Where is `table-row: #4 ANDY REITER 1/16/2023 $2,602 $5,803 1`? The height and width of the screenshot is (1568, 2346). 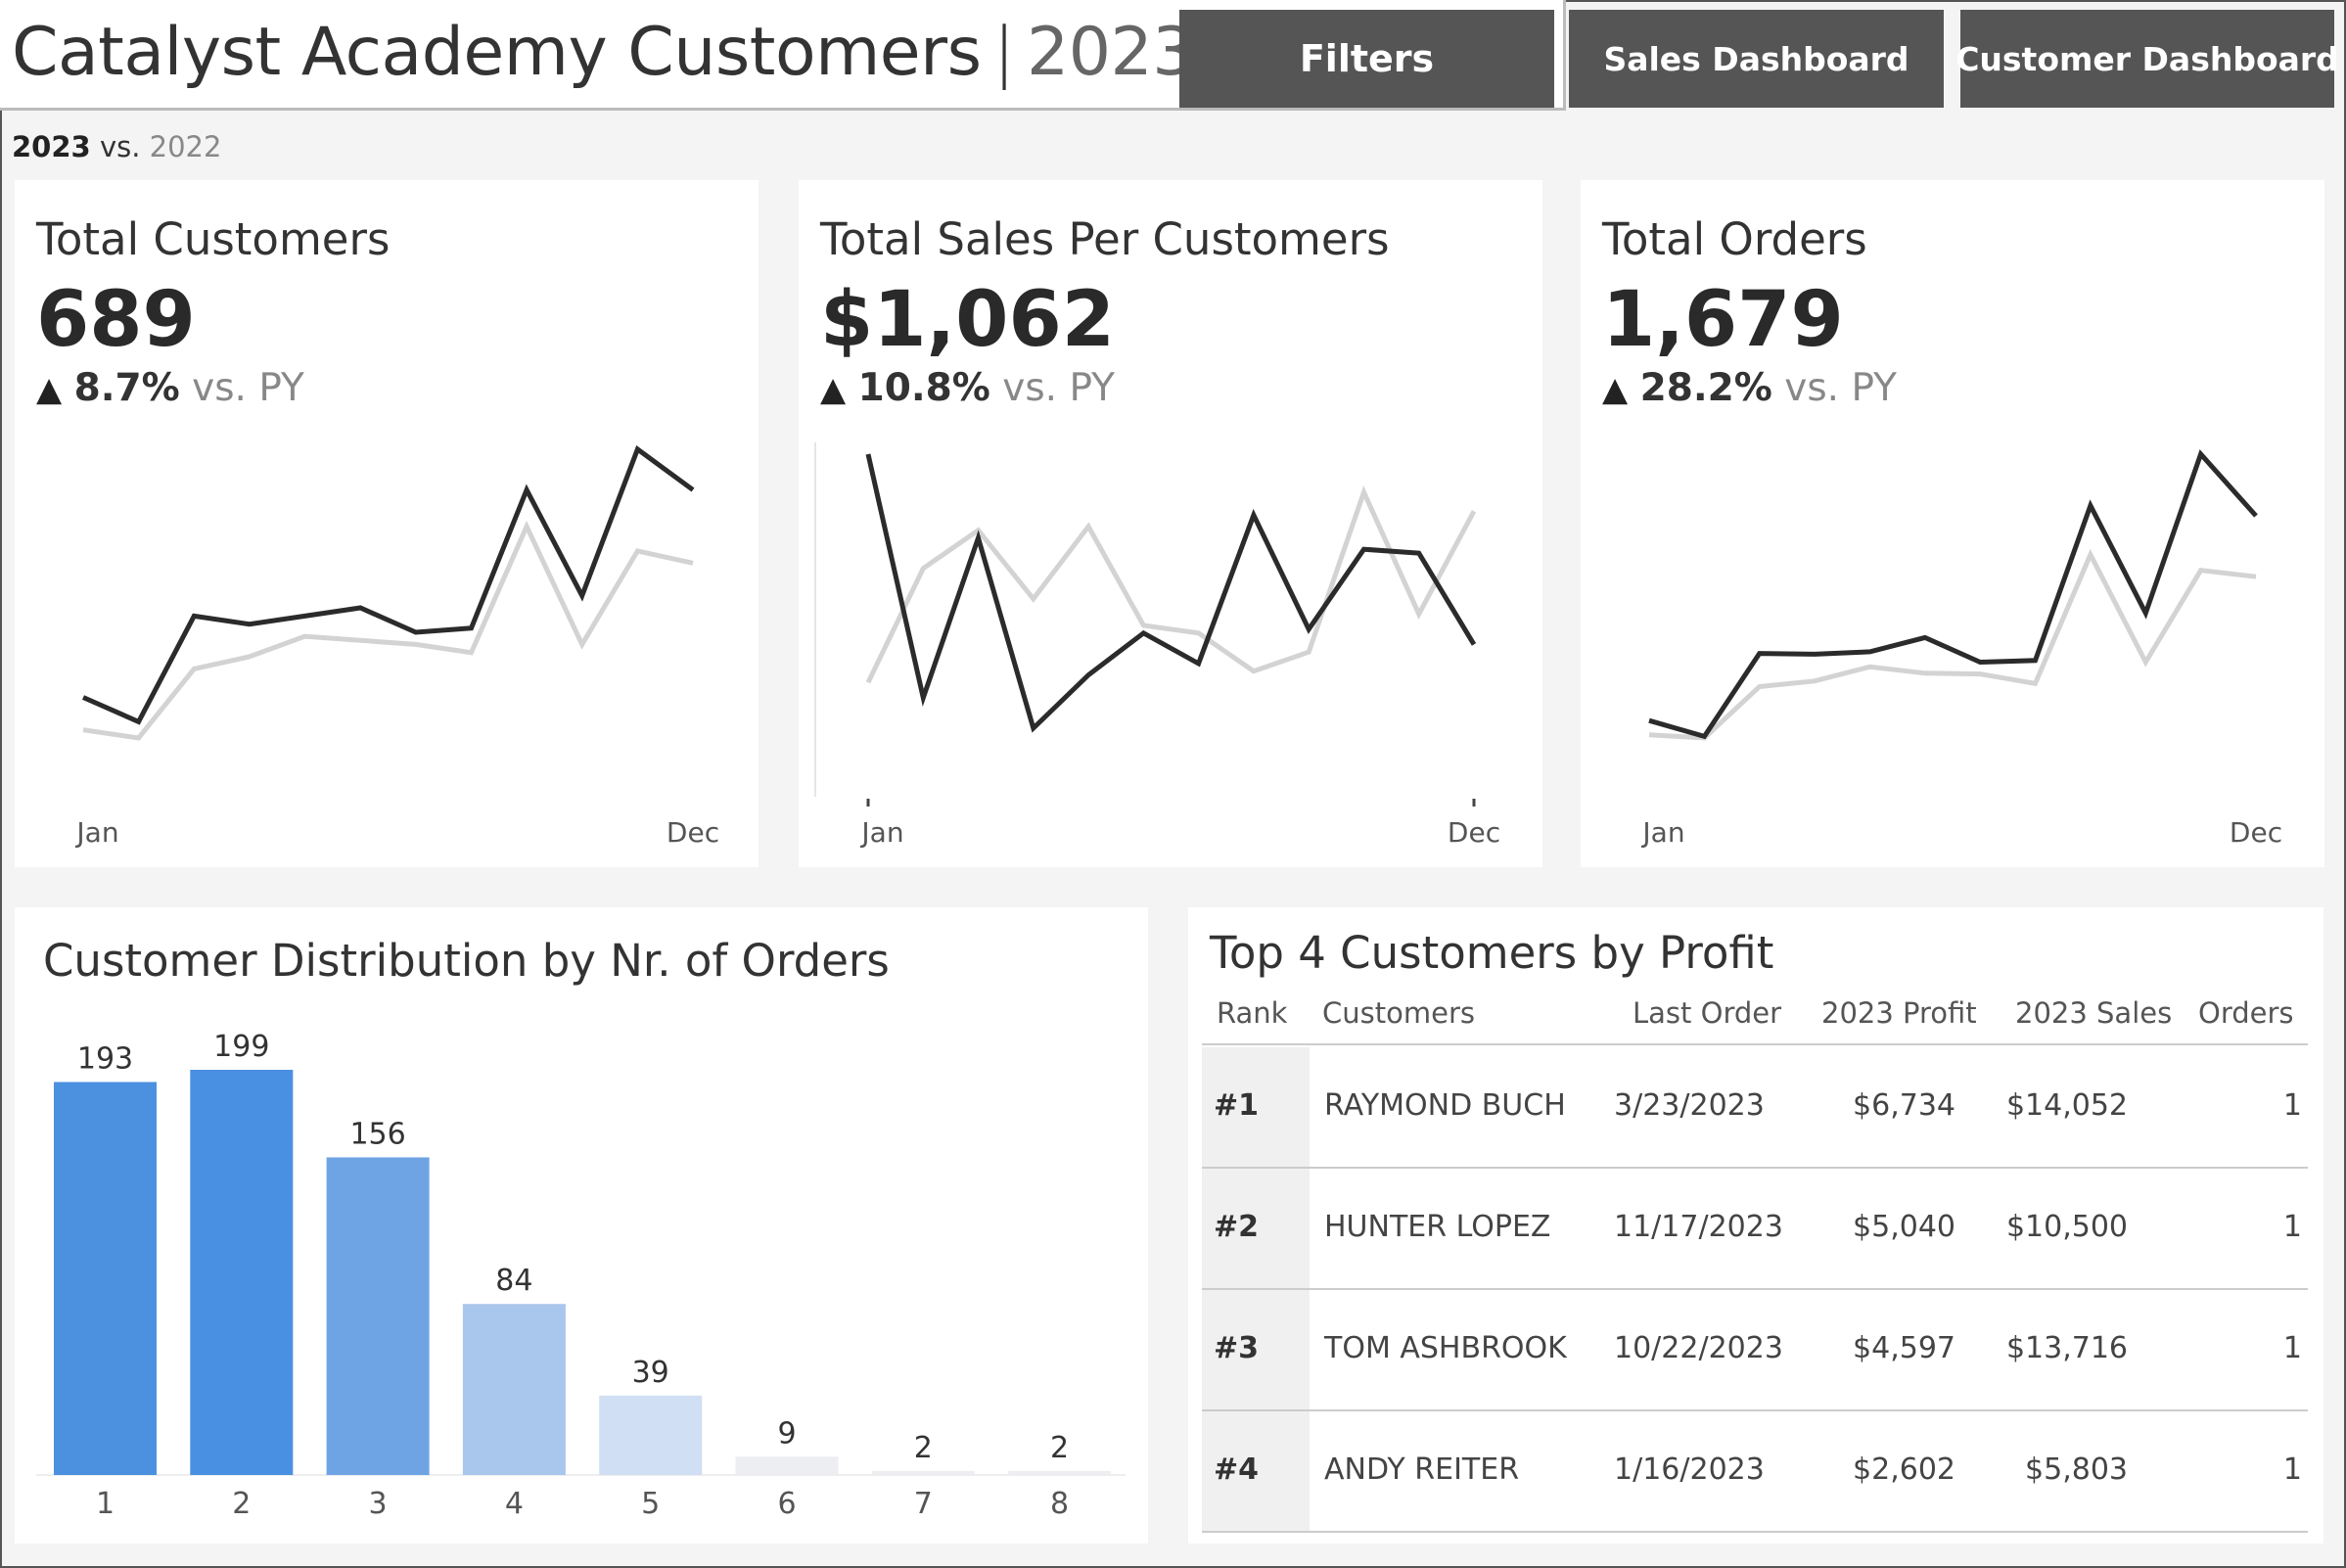
table-row: #4 ANDY REITER 1/16/2023 $2,602 $5,803 1 is located at coordinates (1755, 1472).